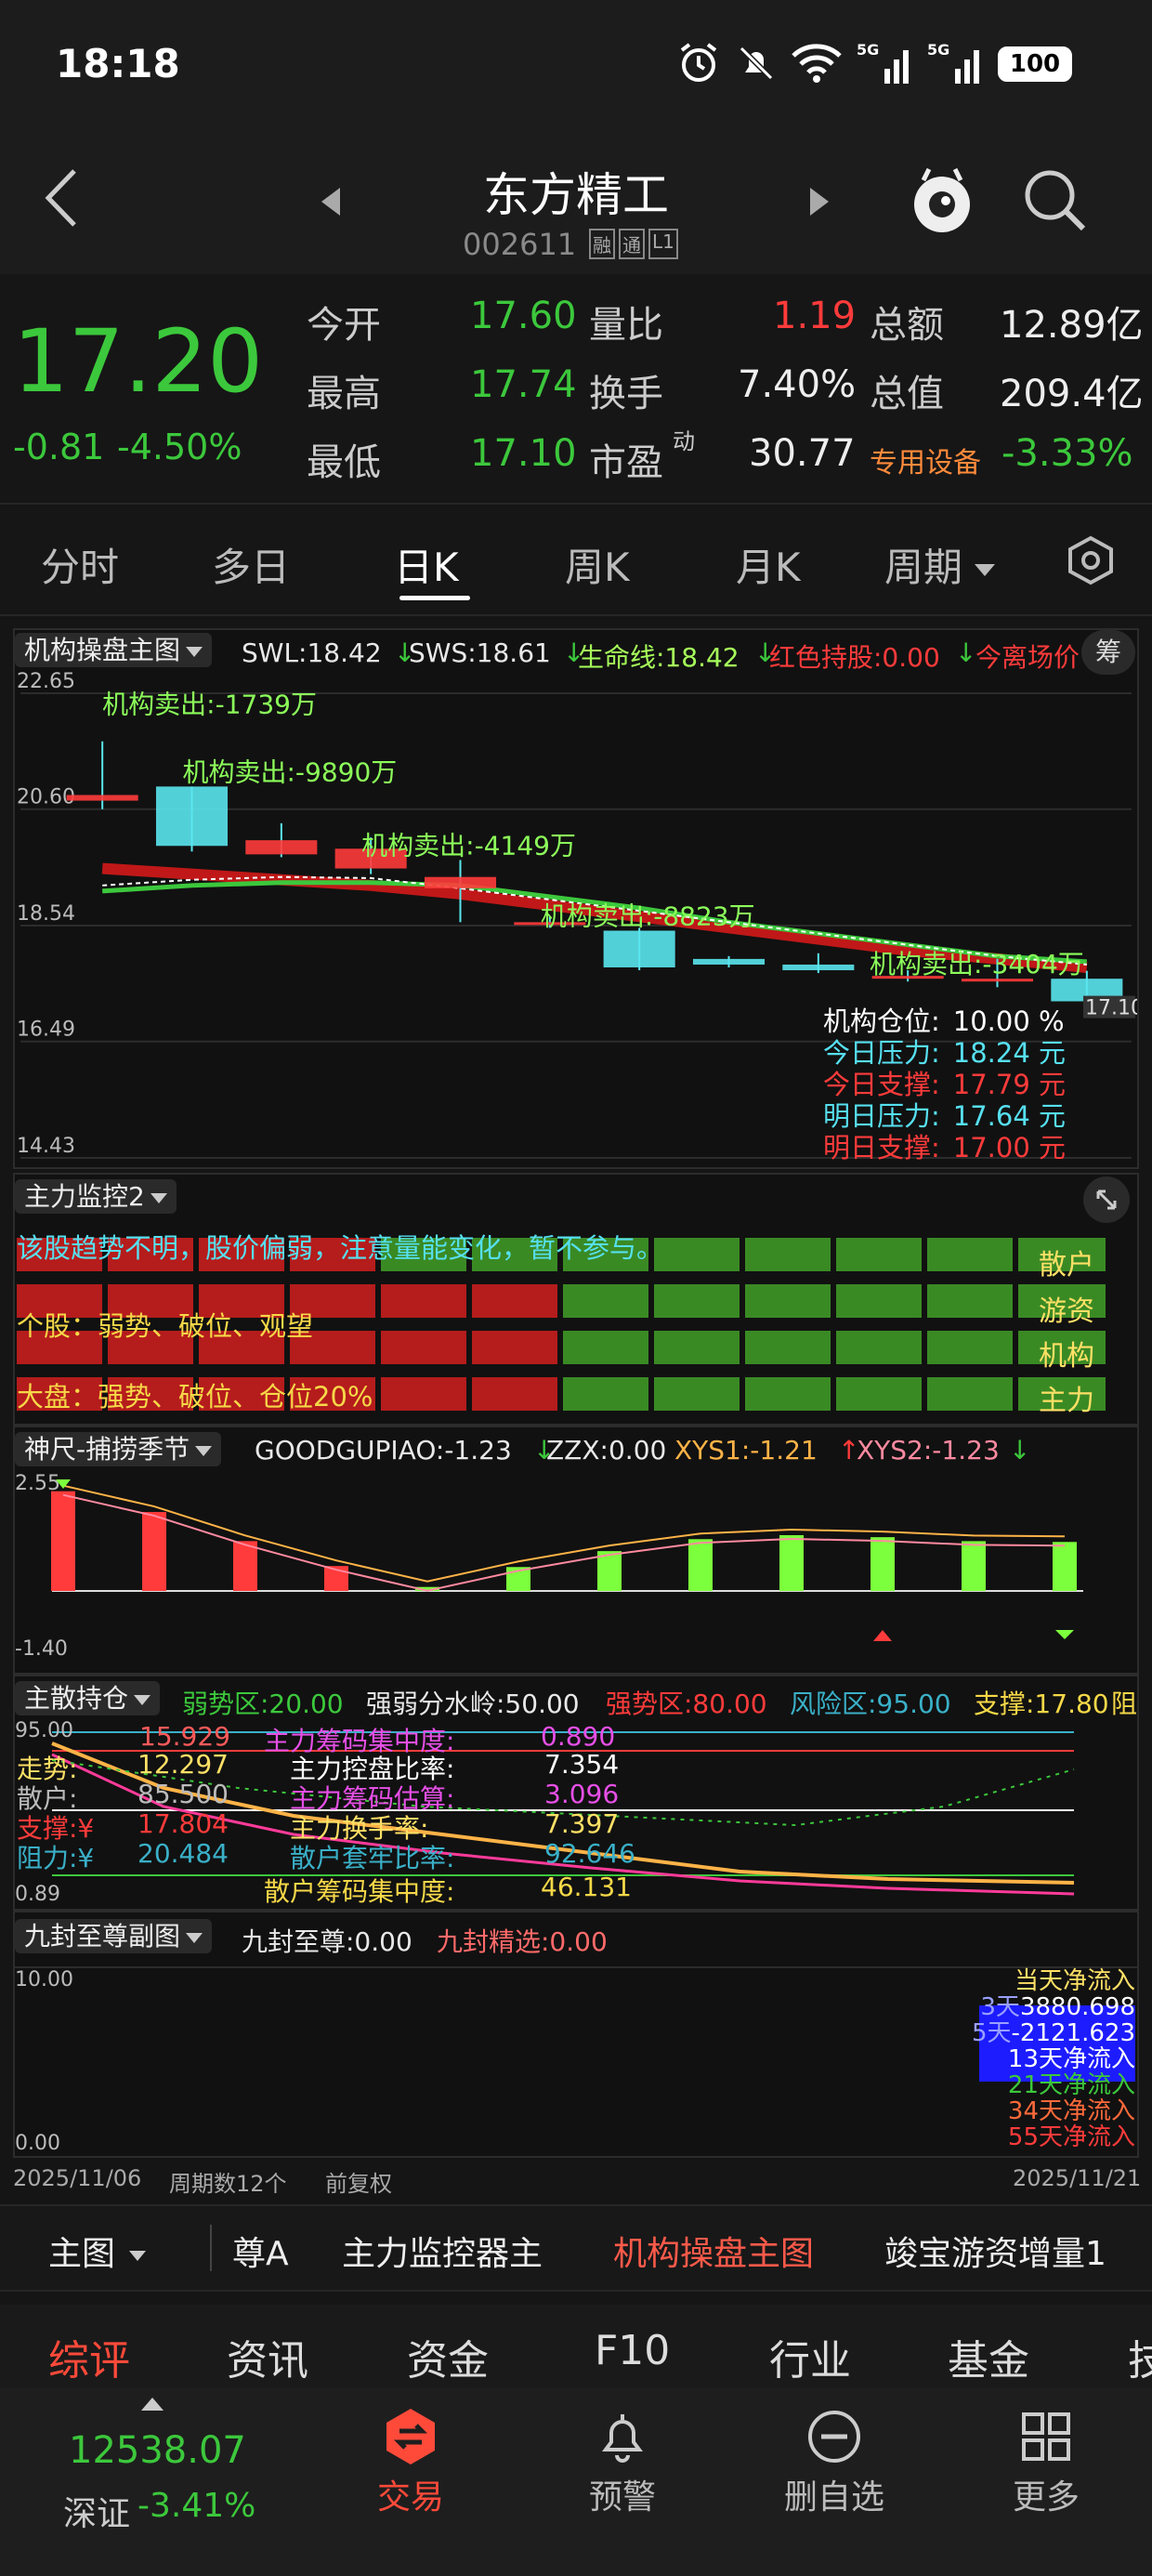 This screenshot has height=2576, width=1152. I want to click on indicator-institution: 机构操盘主图, so click(713, 2251).